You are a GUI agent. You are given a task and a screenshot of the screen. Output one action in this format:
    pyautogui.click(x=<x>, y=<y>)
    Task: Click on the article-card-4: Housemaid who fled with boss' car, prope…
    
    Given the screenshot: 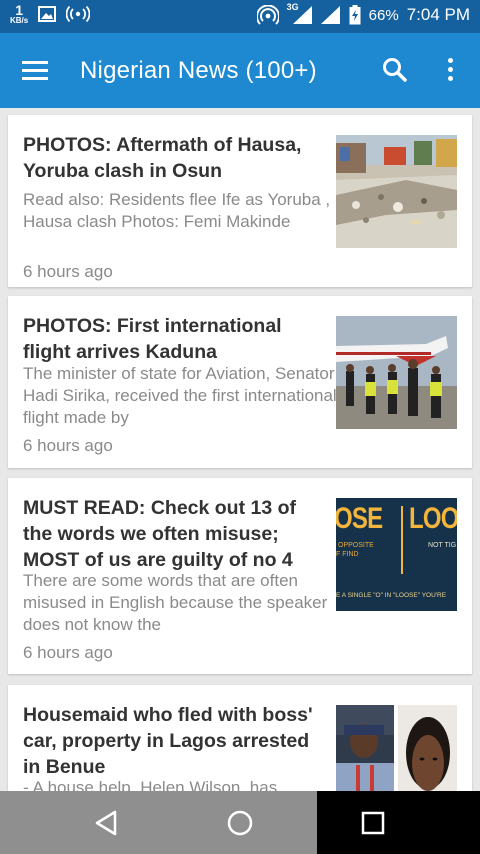 What is the action you would take?
    pyautogui.click(x=240, y=738)
    